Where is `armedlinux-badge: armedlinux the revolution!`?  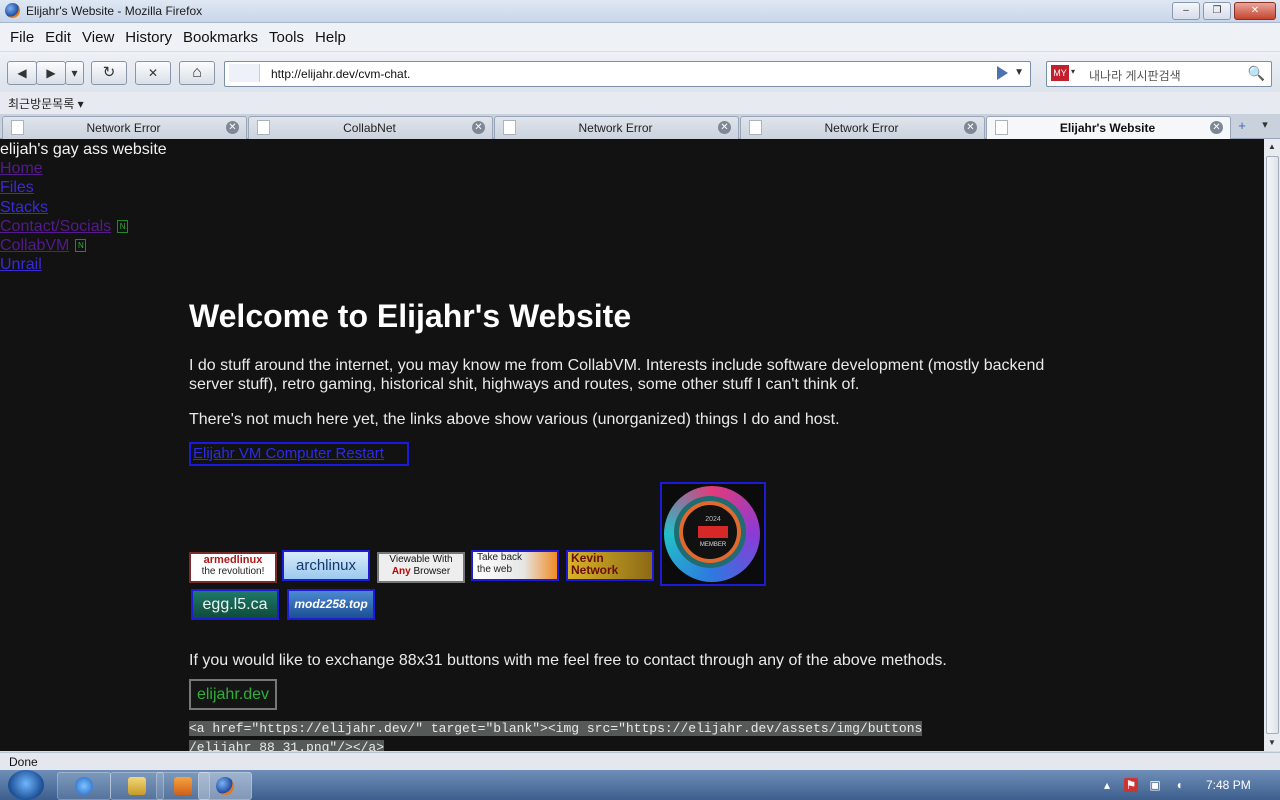 armedlinux-badge: armedlinux the revolution! is located at coordinates (233, 567).